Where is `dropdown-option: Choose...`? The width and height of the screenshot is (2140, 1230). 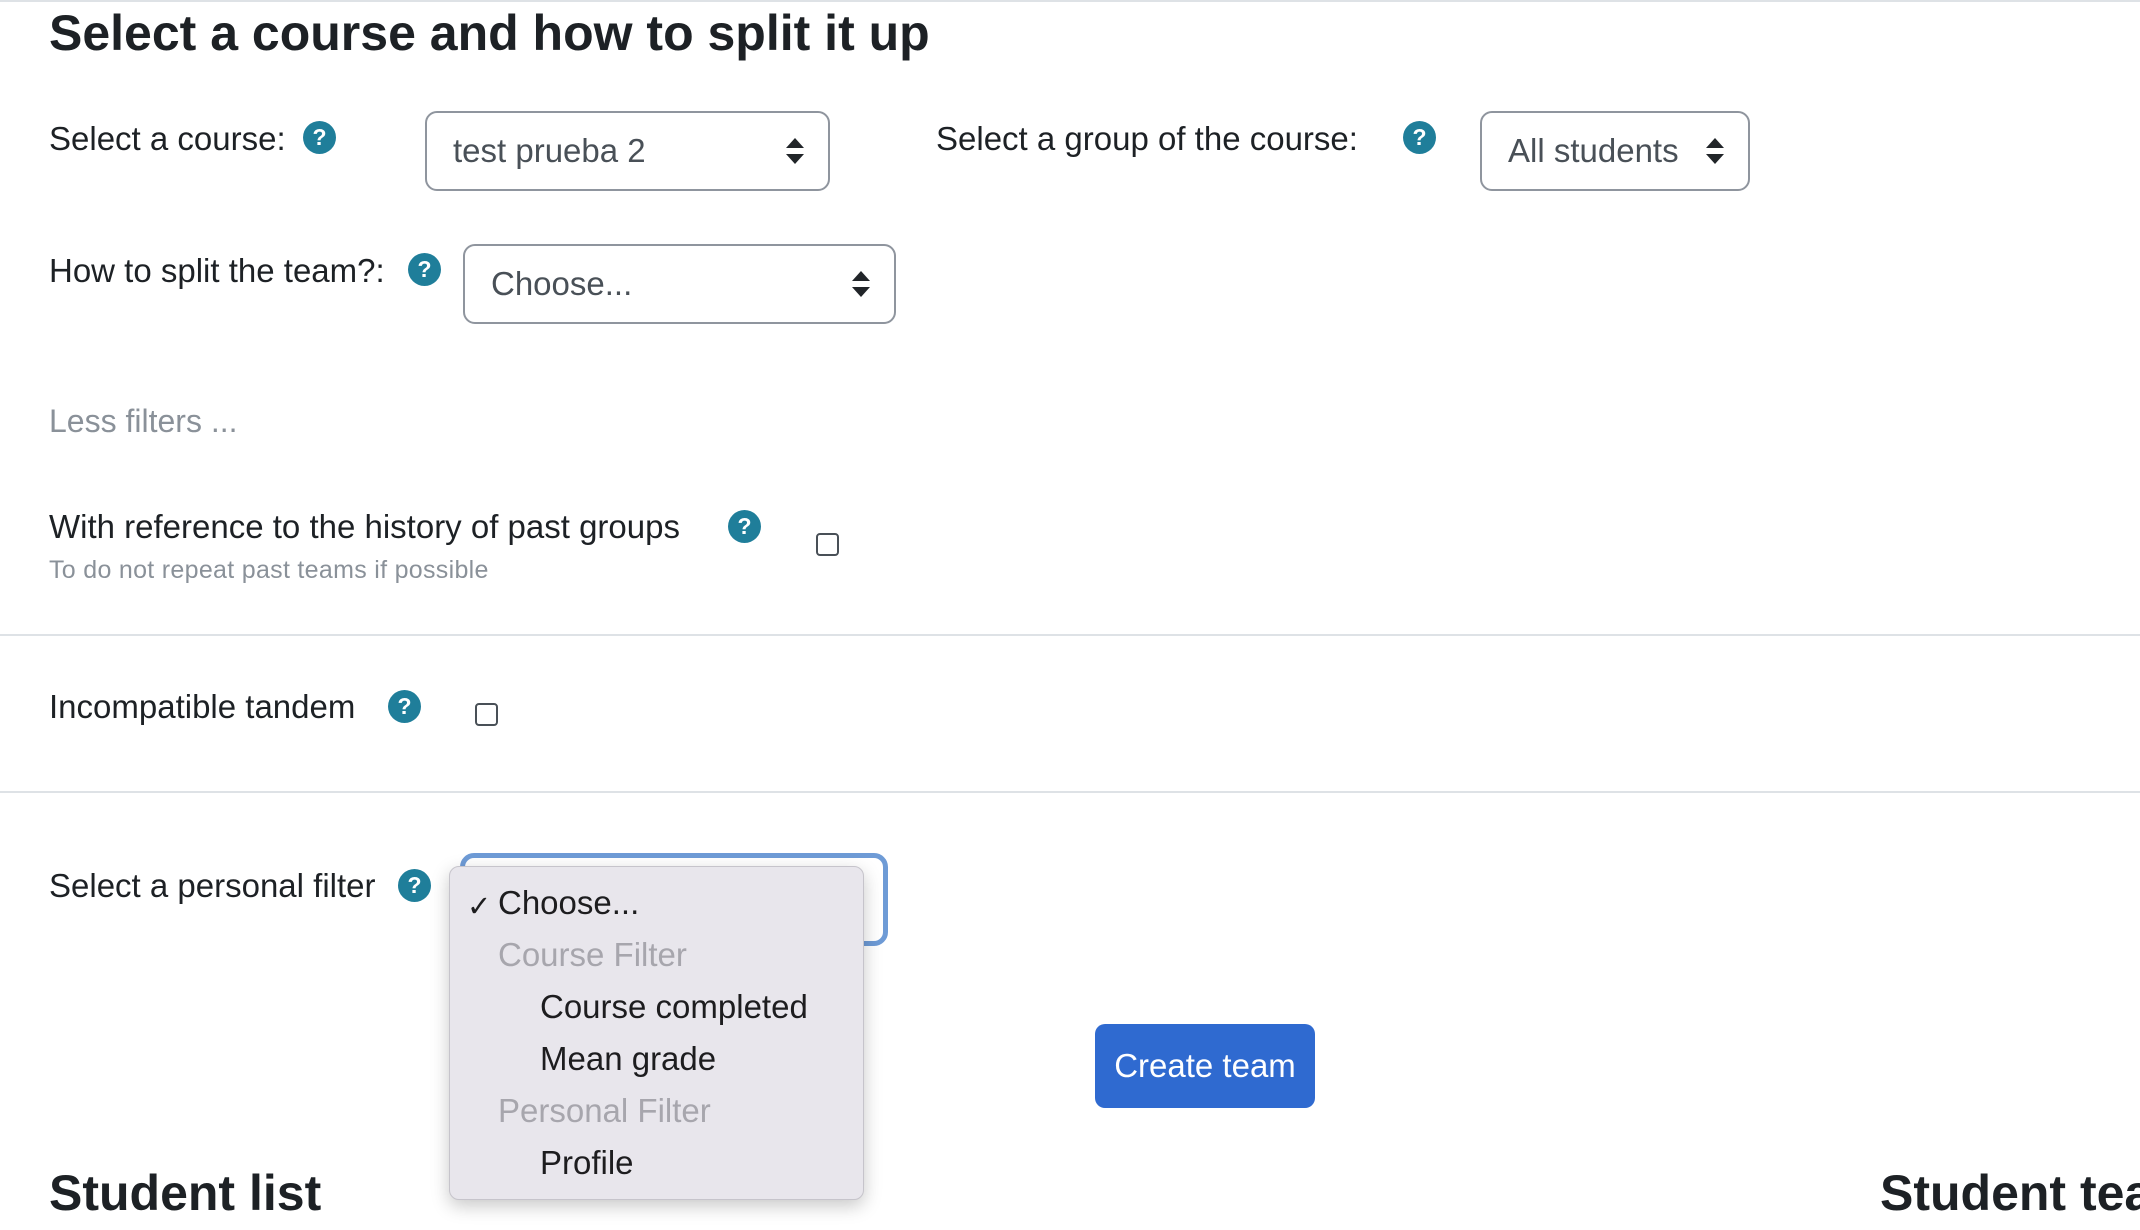 dropdown-option: Choose... is located at coordinates (568, 902).